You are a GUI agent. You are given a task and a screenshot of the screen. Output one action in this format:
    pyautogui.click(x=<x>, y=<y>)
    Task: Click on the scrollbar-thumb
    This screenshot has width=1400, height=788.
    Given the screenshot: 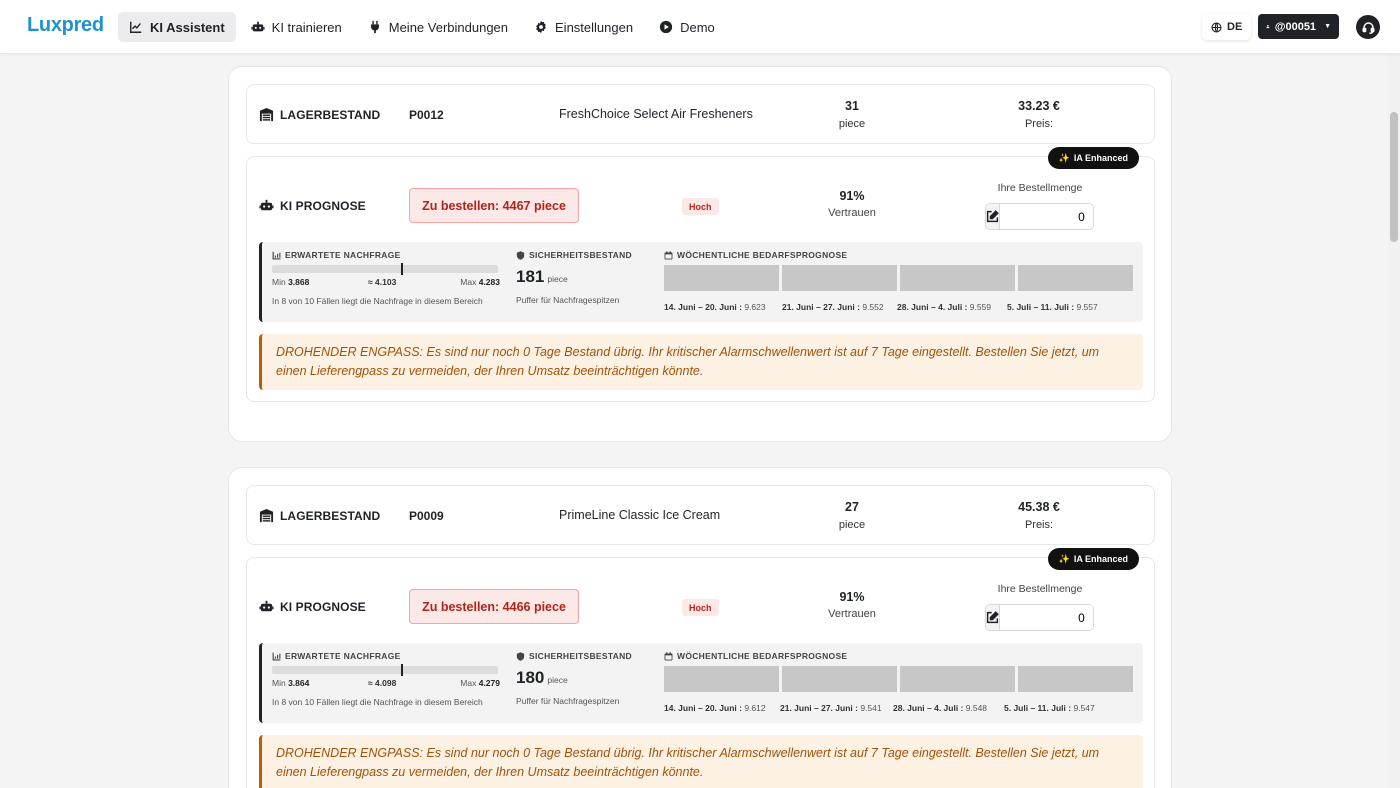 What is the action you would take?
    pyautogui.click(x=1394, y=177)
    